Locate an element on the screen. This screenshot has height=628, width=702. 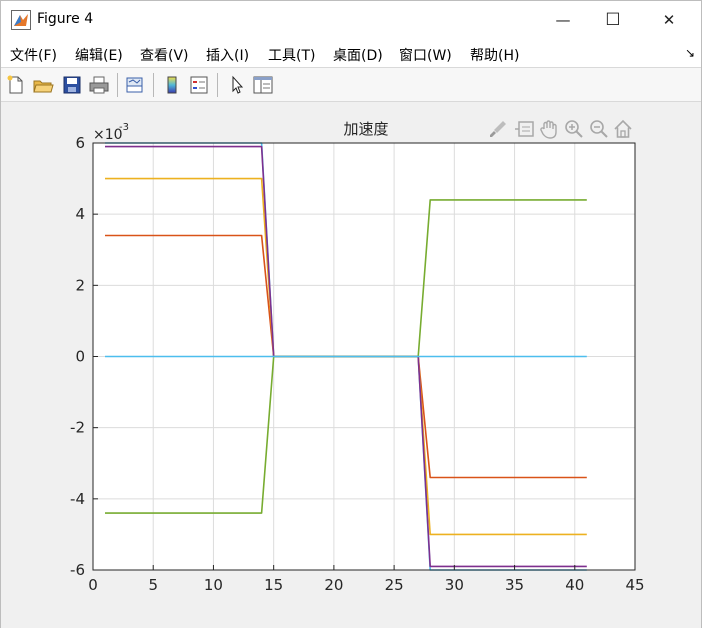
y-exponent-power: -3 is located at coordinates (124, 127).